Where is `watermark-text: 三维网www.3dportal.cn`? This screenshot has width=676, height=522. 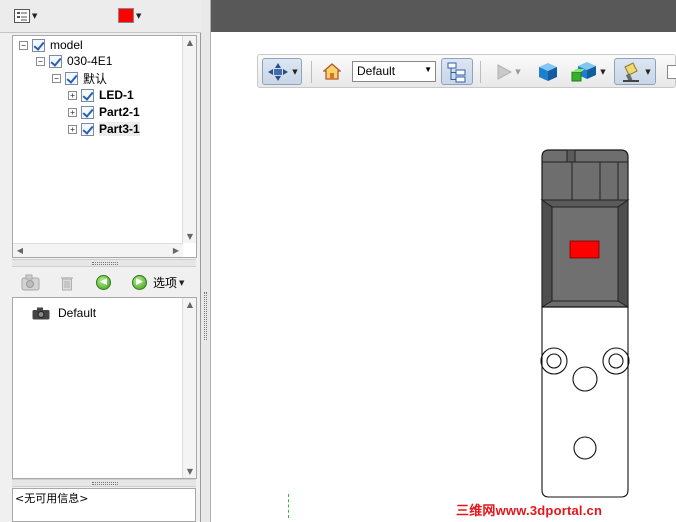
watermark-text: 三维网www.3dportal.cn is located at coordinates (529, 510).